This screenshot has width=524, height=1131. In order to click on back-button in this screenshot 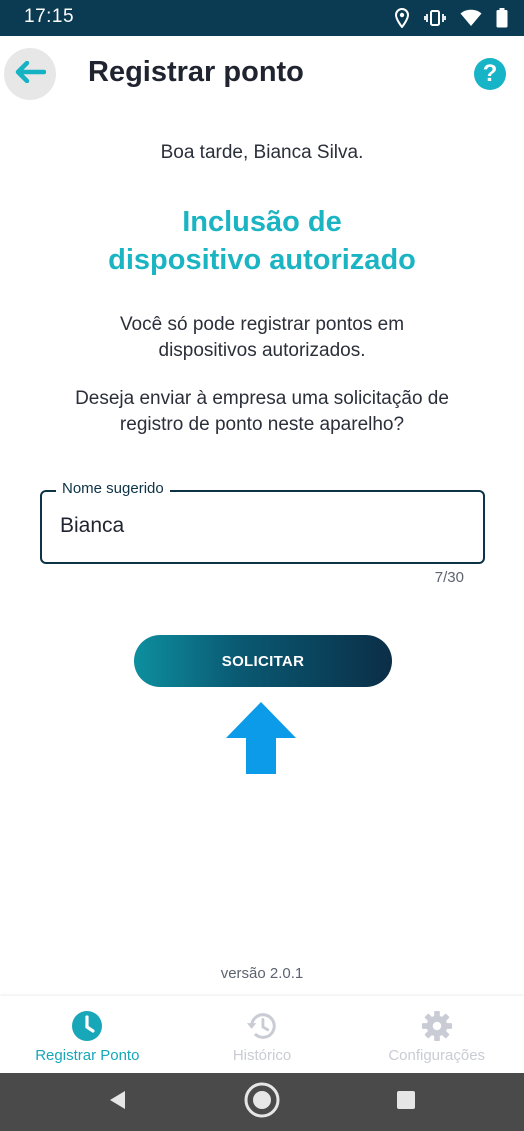, I will do `click(30, 74)`.